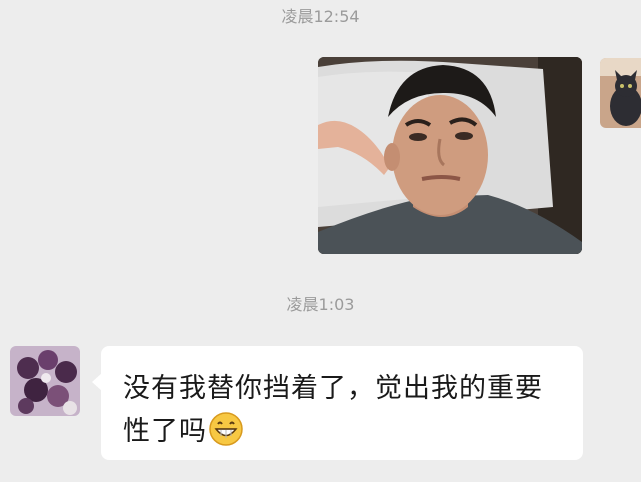 The width and height of the screenshot is (641, 482). I want to click on timestamp: 凌晨1:03, so click(320, 304).